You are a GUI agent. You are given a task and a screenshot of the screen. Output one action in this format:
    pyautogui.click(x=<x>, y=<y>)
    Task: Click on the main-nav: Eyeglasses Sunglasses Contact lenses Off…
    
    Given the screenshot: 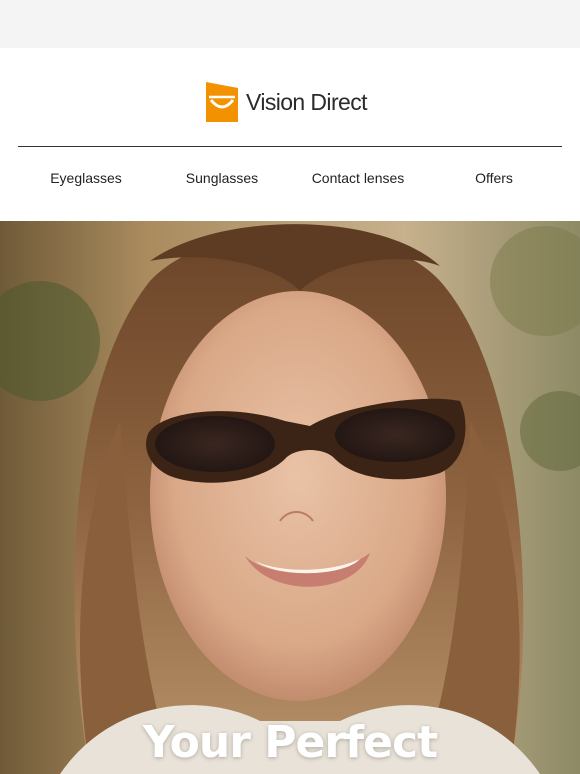 What is the action you would take?
    pyautogui.click(x=290, y=178)
    